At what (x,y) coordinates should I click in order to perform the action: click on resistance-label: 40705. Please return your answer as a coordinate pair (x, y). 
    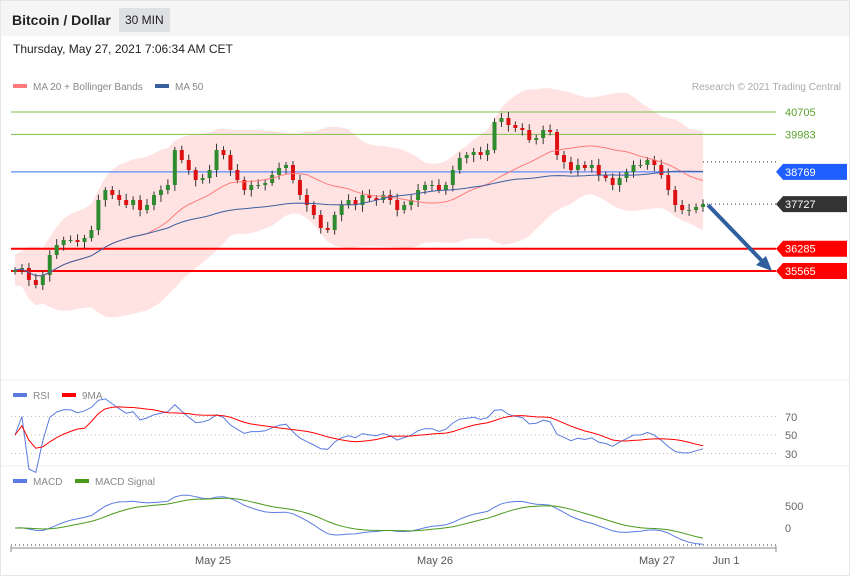
    Looking at the image, I should click on (800, 113).